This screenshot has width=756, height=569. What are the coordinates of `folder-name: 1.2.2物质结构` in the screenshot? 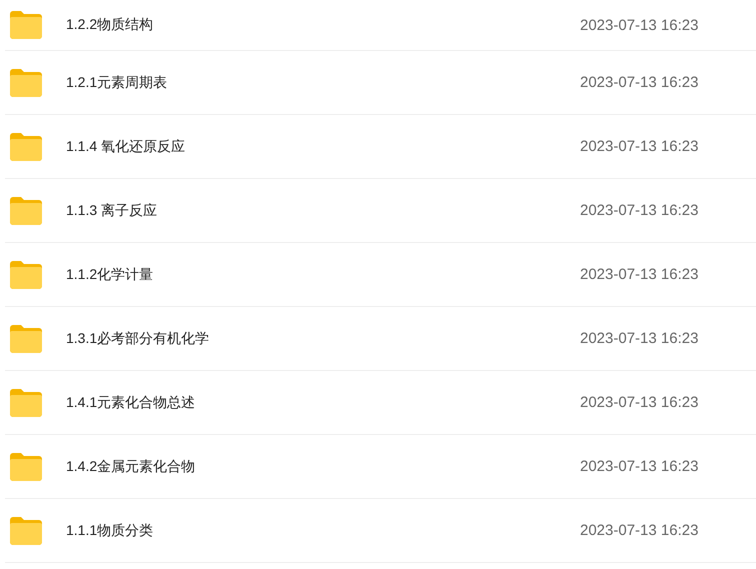 It's located at (323, 25).